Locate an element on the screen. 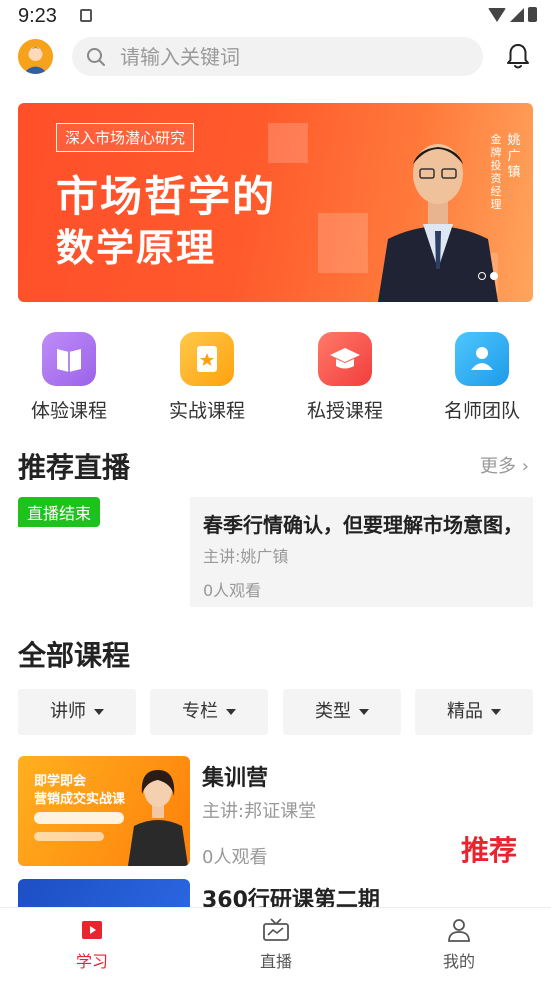 Image resolution: width=551 pixels, height=981 pixels. nav-label: 我的 is located at coordinates (458, 961).